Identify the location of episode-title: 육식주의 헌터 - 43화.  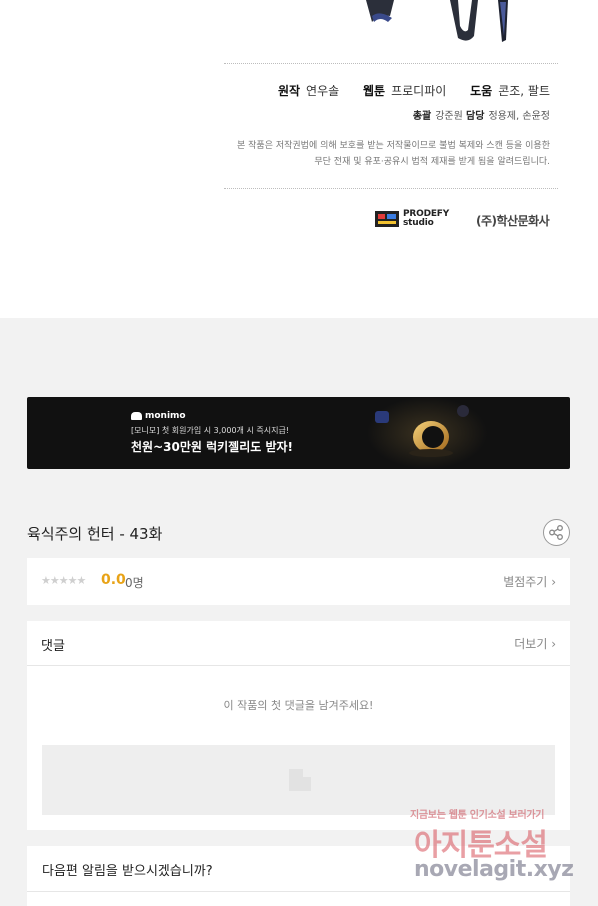
(95, 534).